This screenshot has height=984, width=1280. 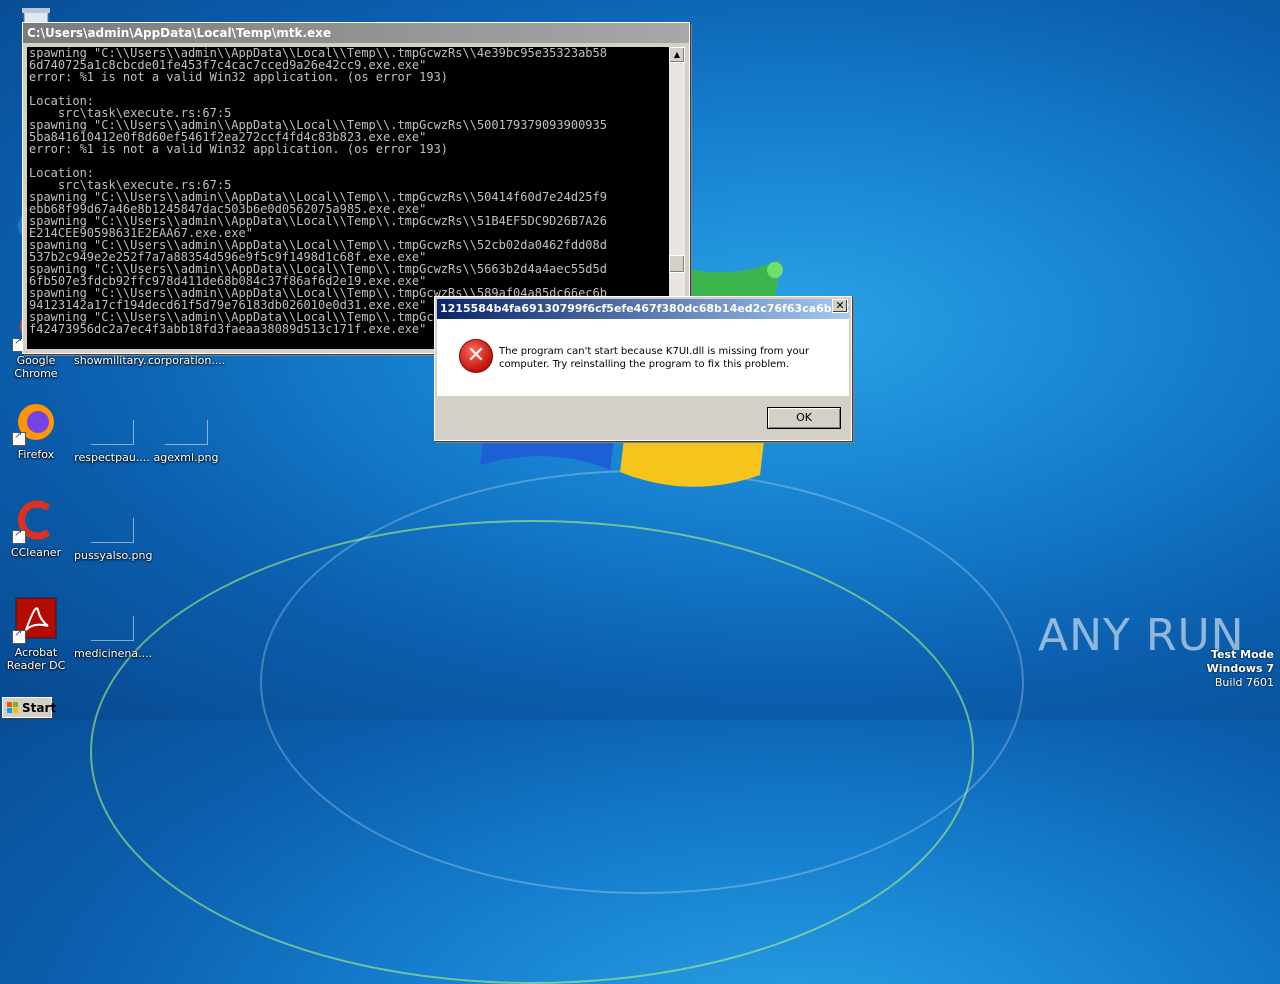 I want to click on test-mode-notice: Test Mode Windows 7 Build 7601, so click(x=1240, y=669).